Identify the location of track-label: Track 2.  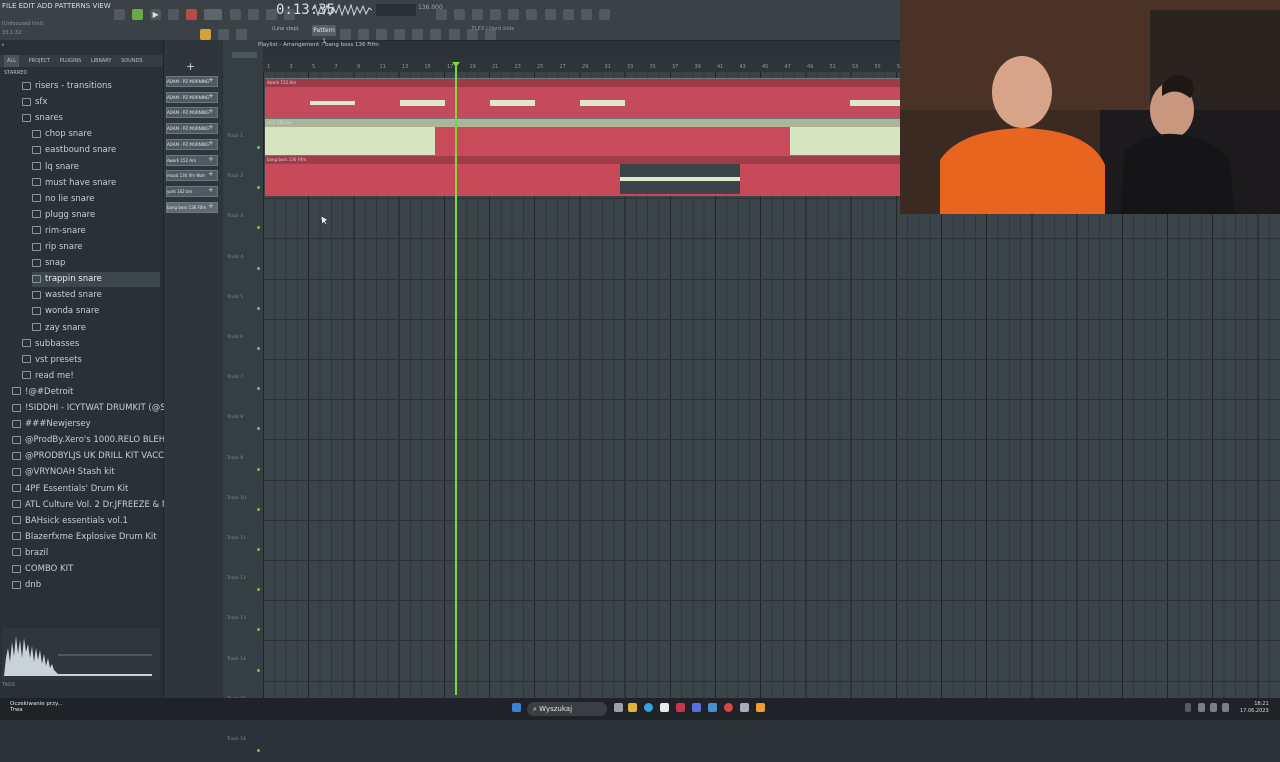
(235, 176).